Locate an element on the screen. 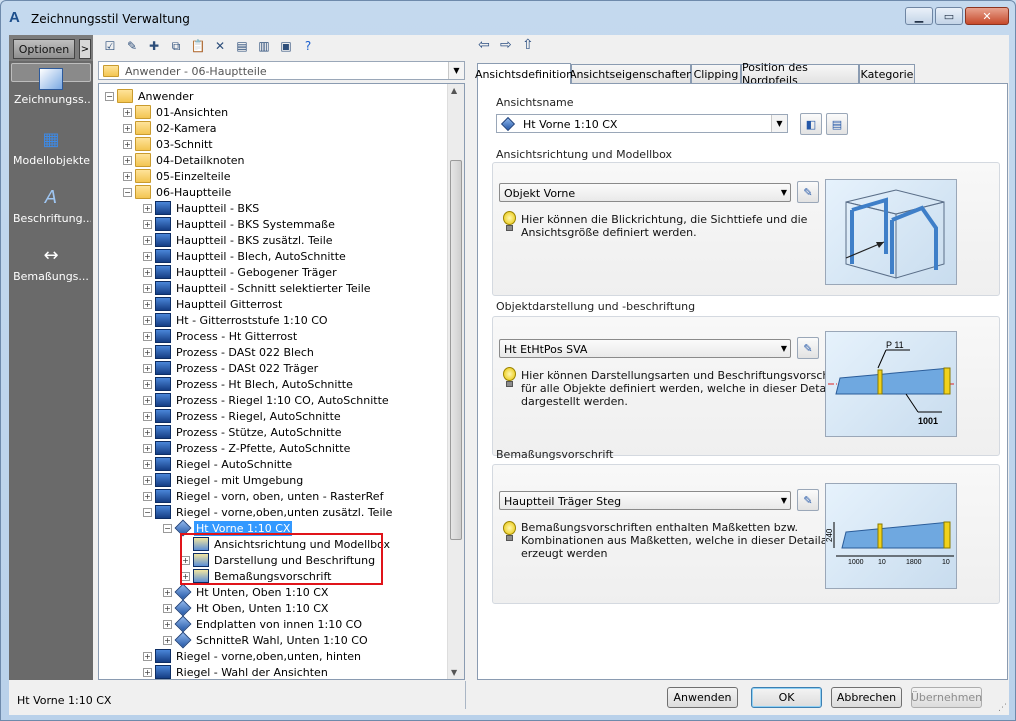 The width and height of the screenshot is (1016, 721). cancel-button: Abbrechen is located at coordinates (866, 697).